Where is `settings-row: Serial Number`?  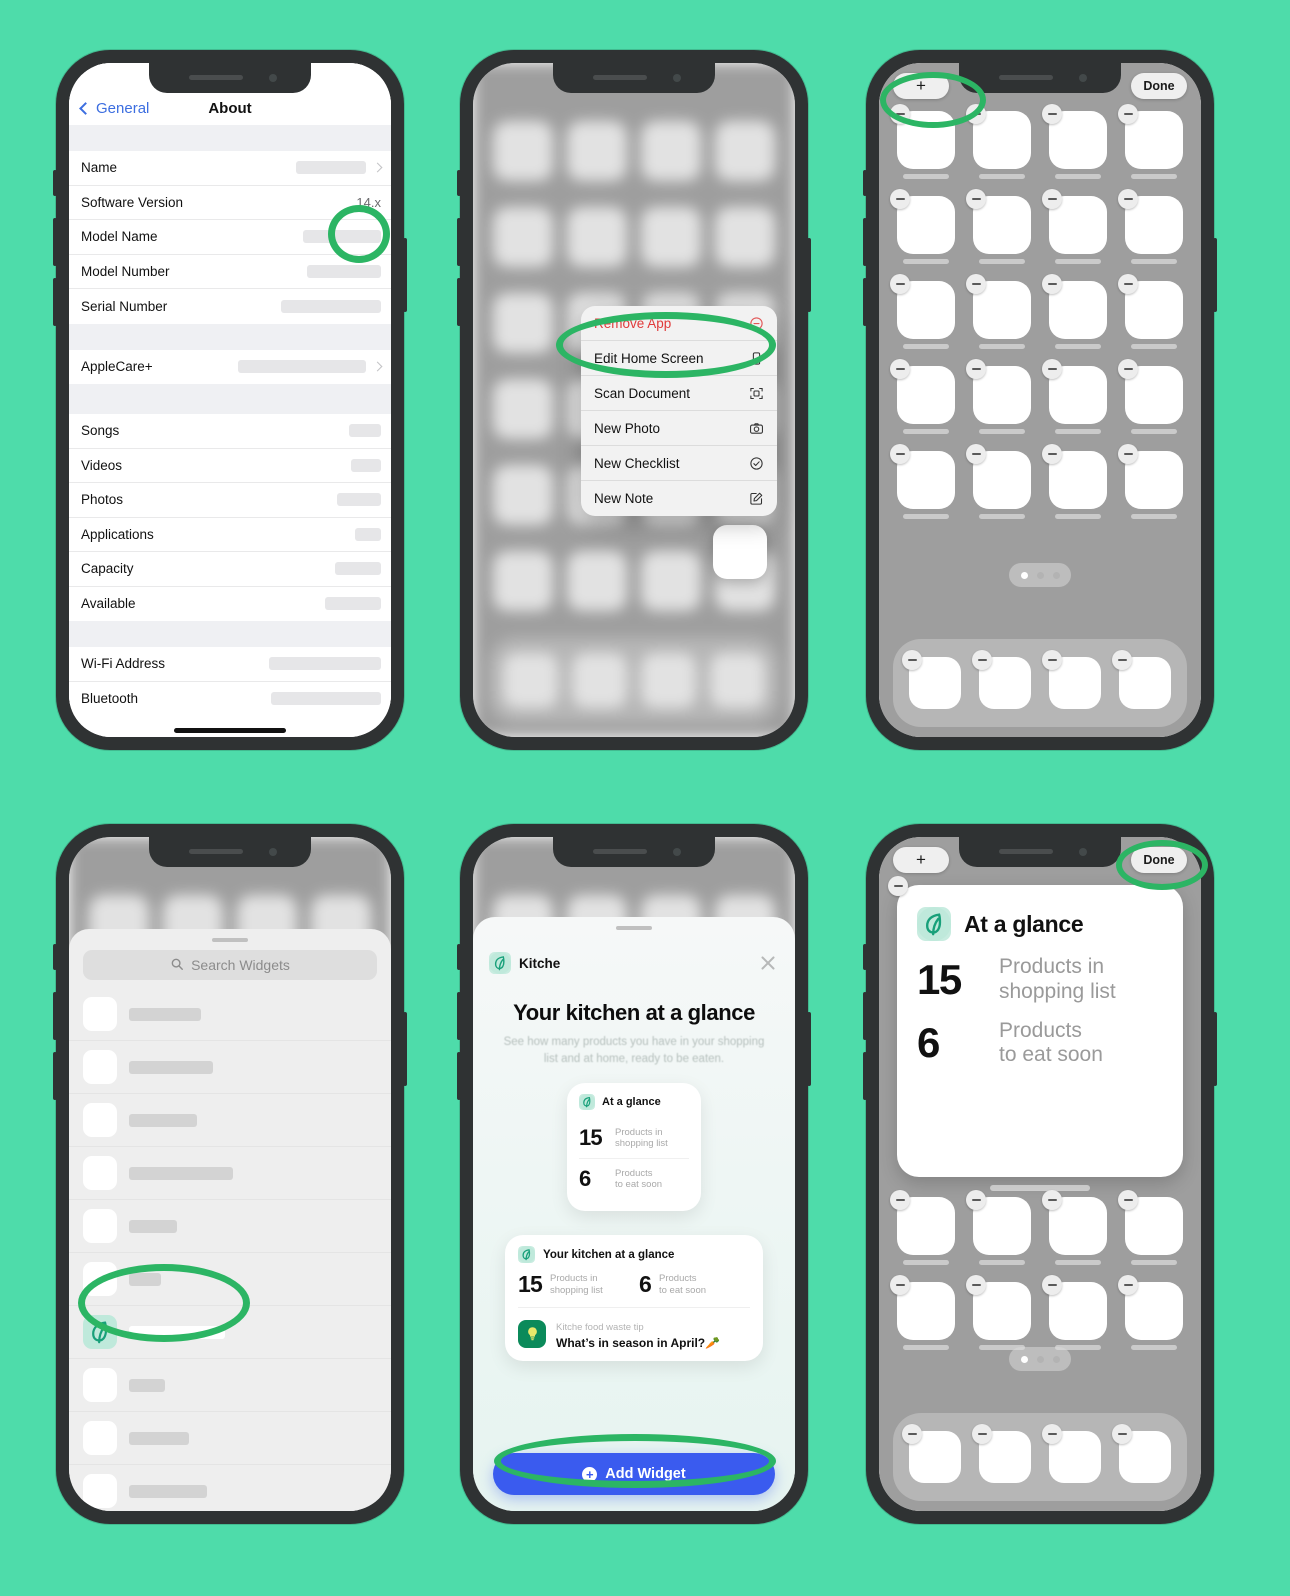 settings-row: Serial Number is located at coordinates (230, 306).